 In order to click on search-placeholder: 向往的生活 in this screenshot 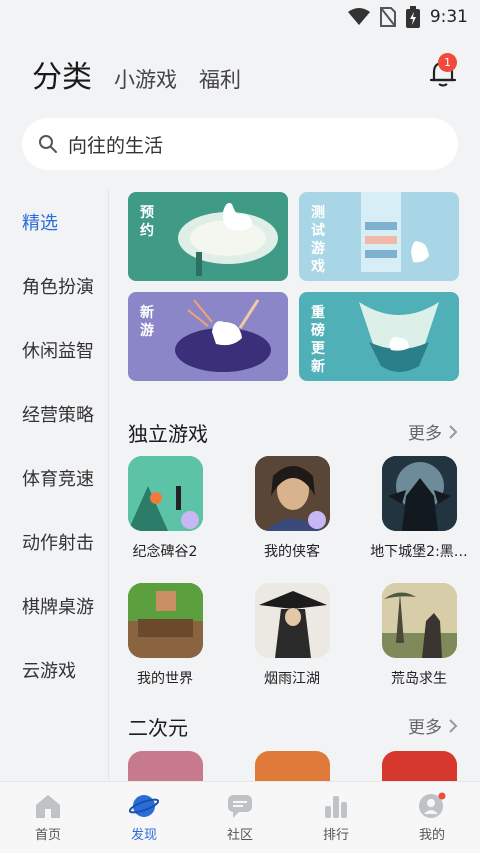, I will do `click(116, 145)`.